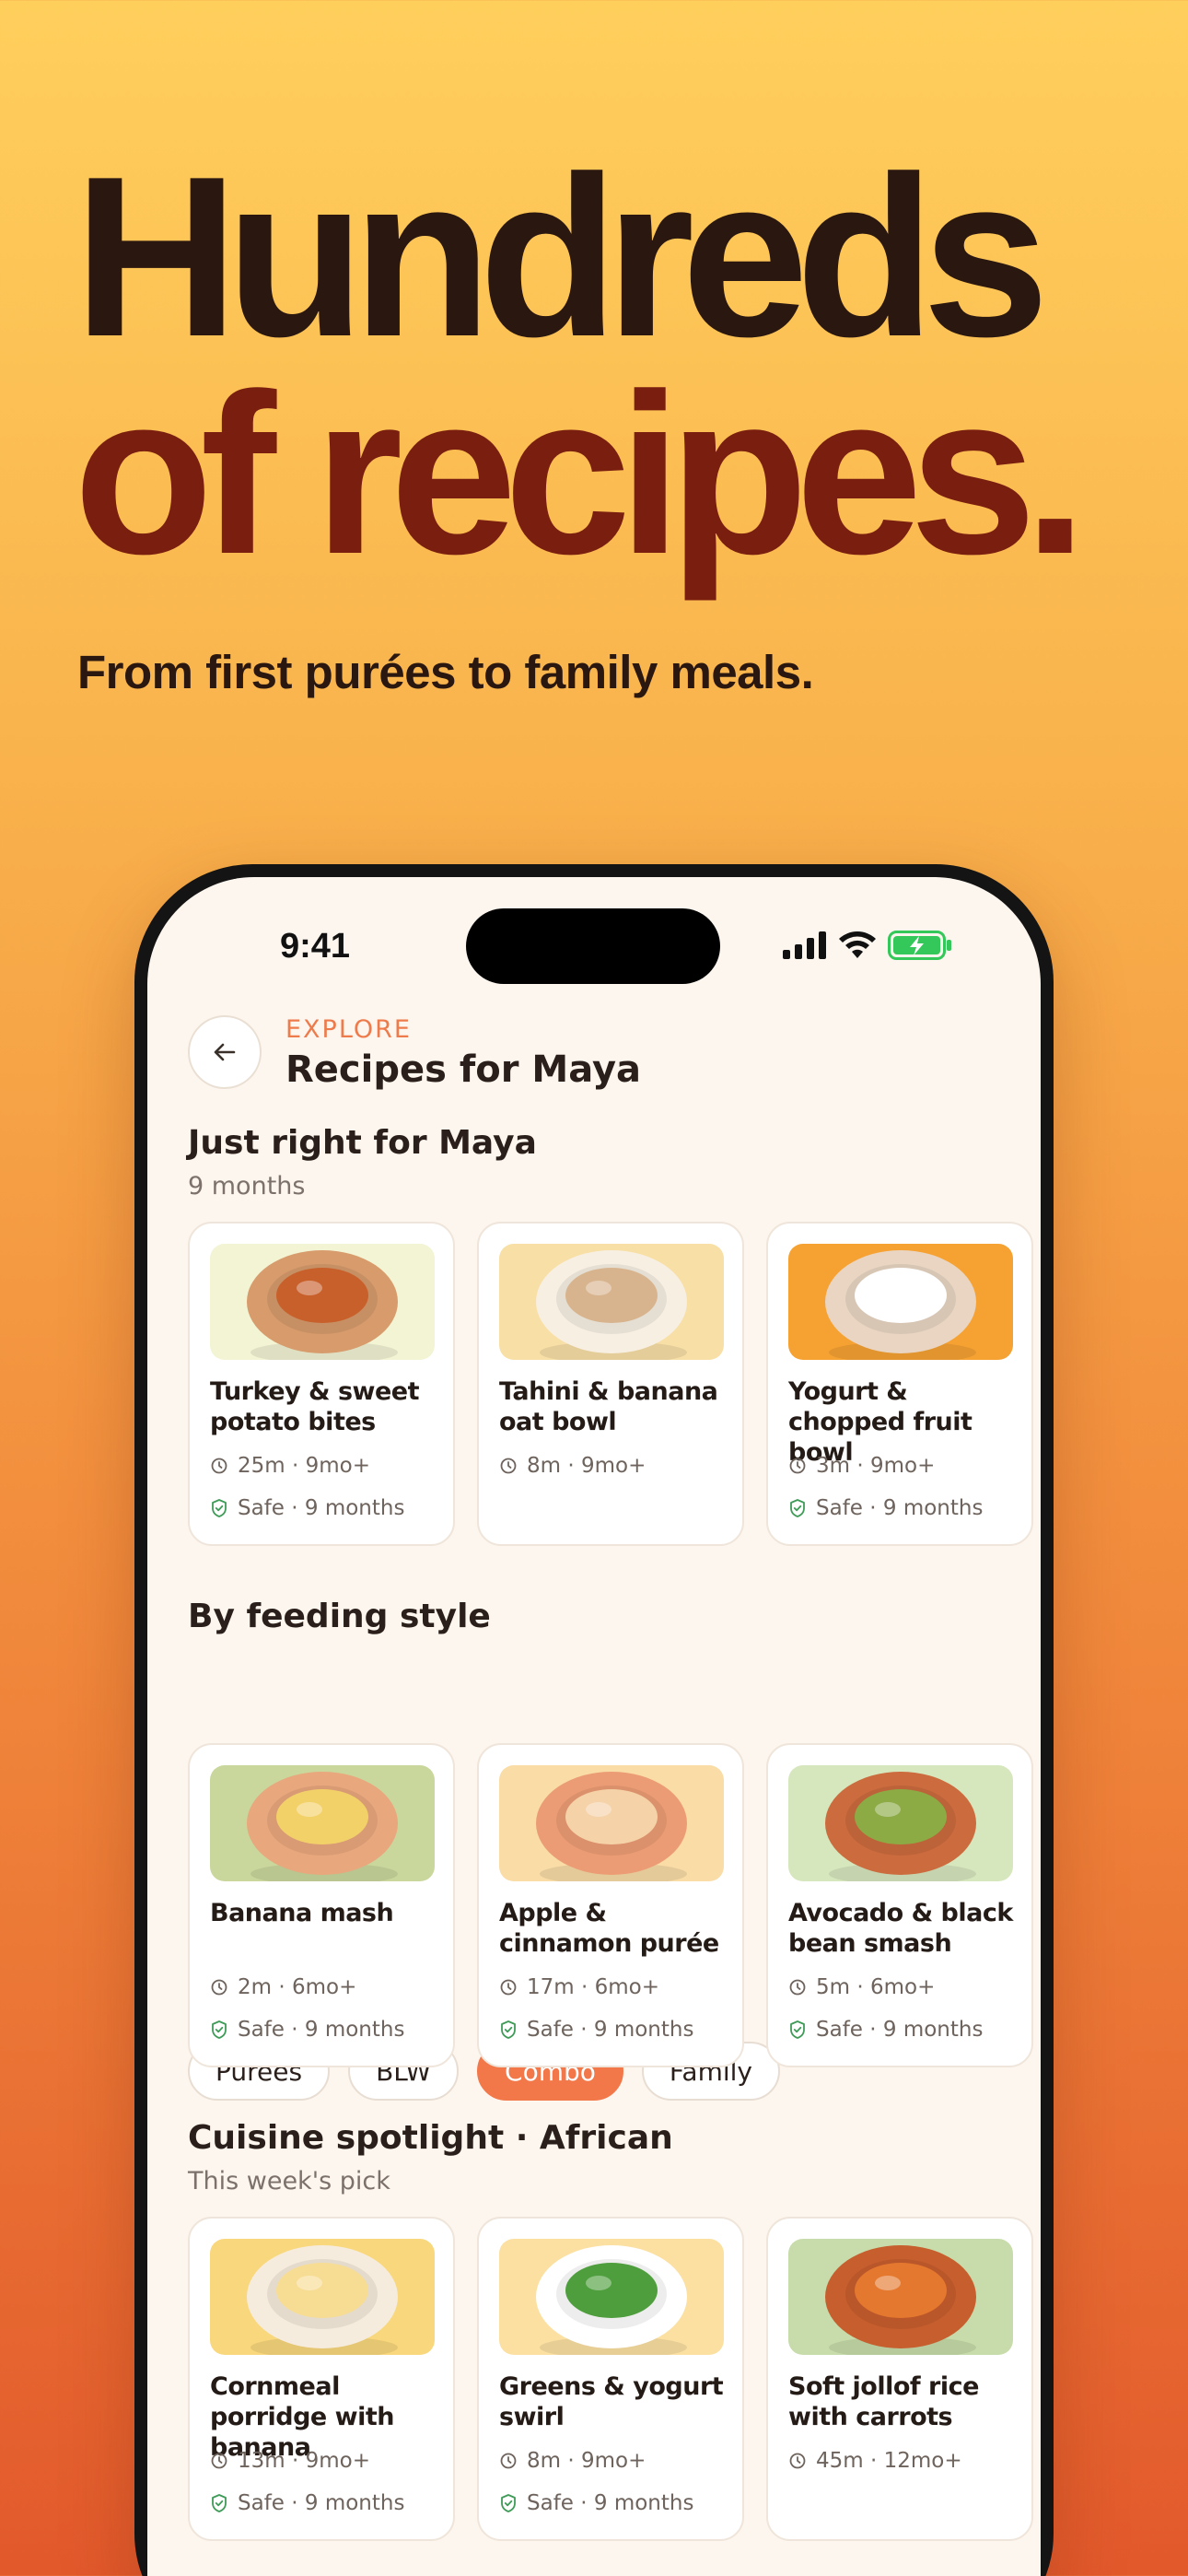  What do you see at coordinates (430, 2138) in the screenshot?
I see `section-title-cuisine: Cuisine spotlight · African` at bounding box center [430, 2138].